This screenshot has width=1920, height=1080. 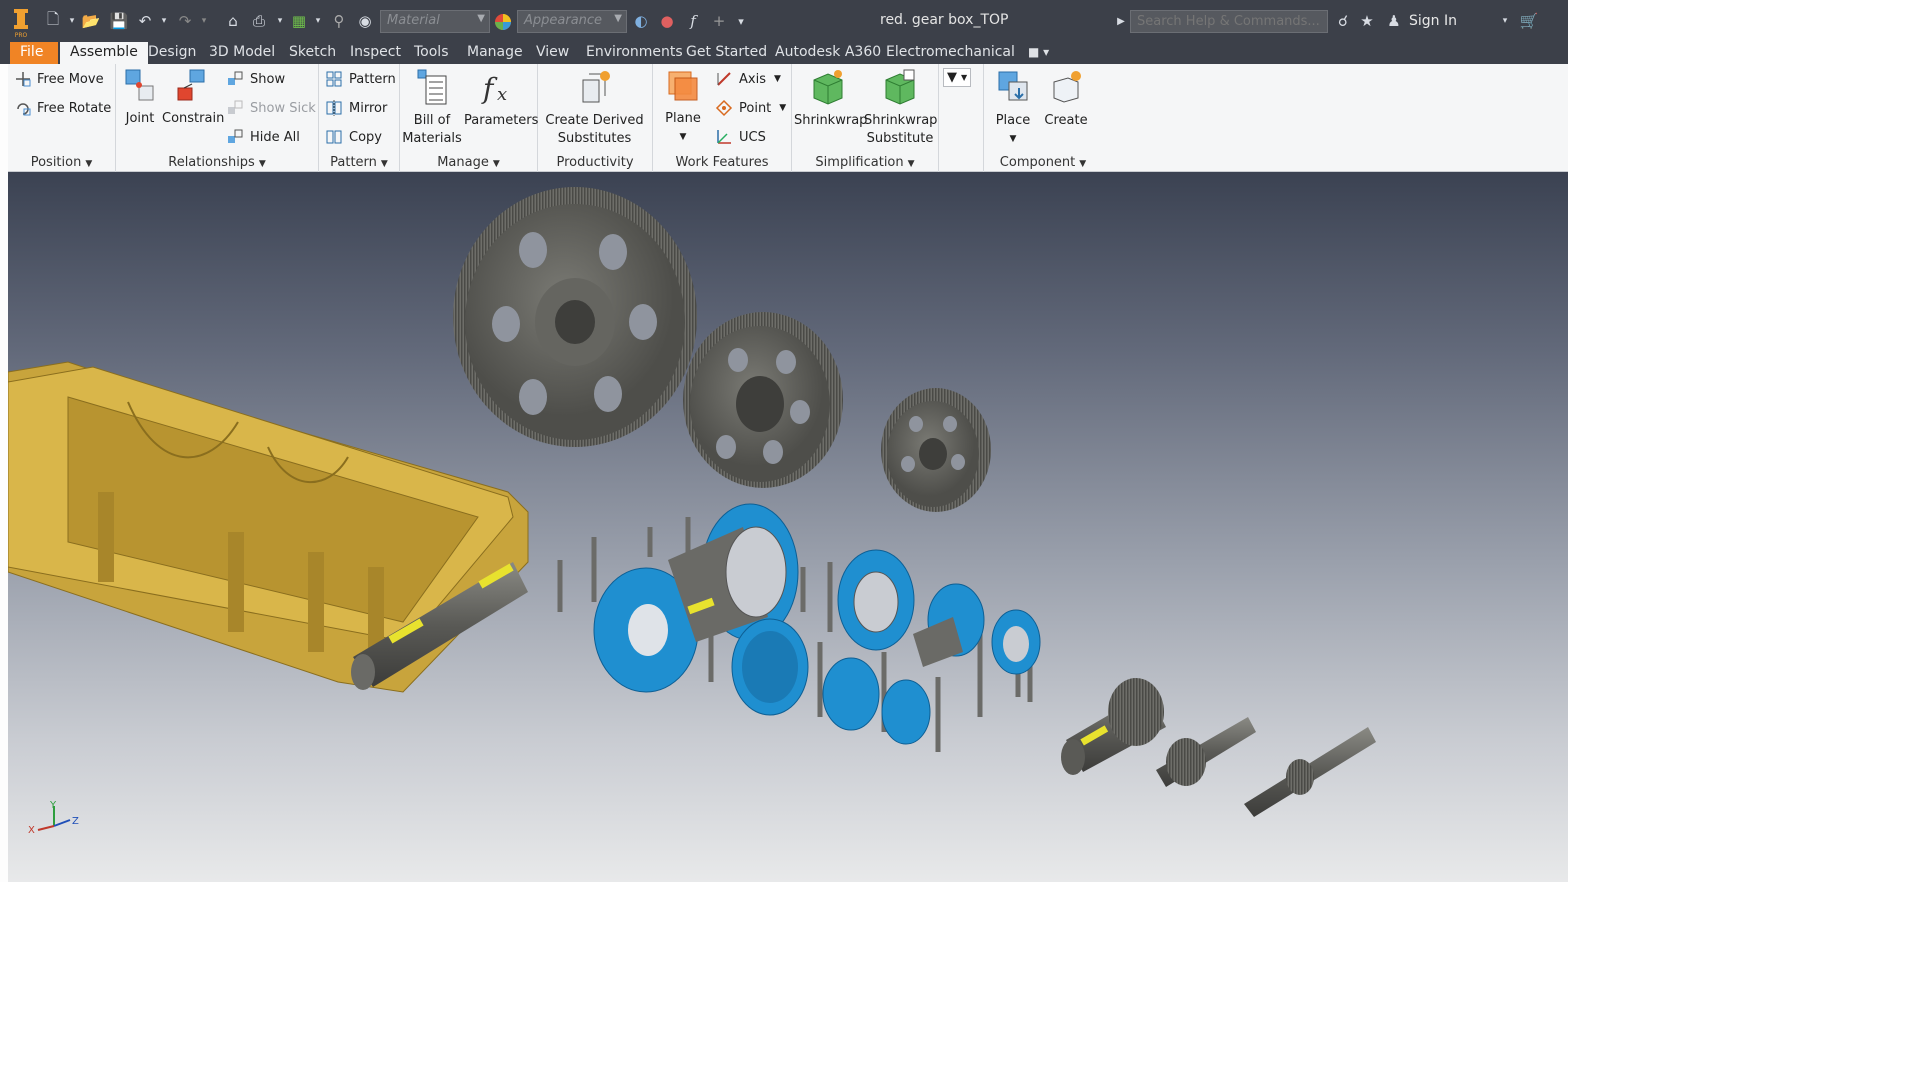 What do you see at coordinates (299, 21) in the screenshot?
I see `update-icon: ▦` at bounding box center [299, 21].